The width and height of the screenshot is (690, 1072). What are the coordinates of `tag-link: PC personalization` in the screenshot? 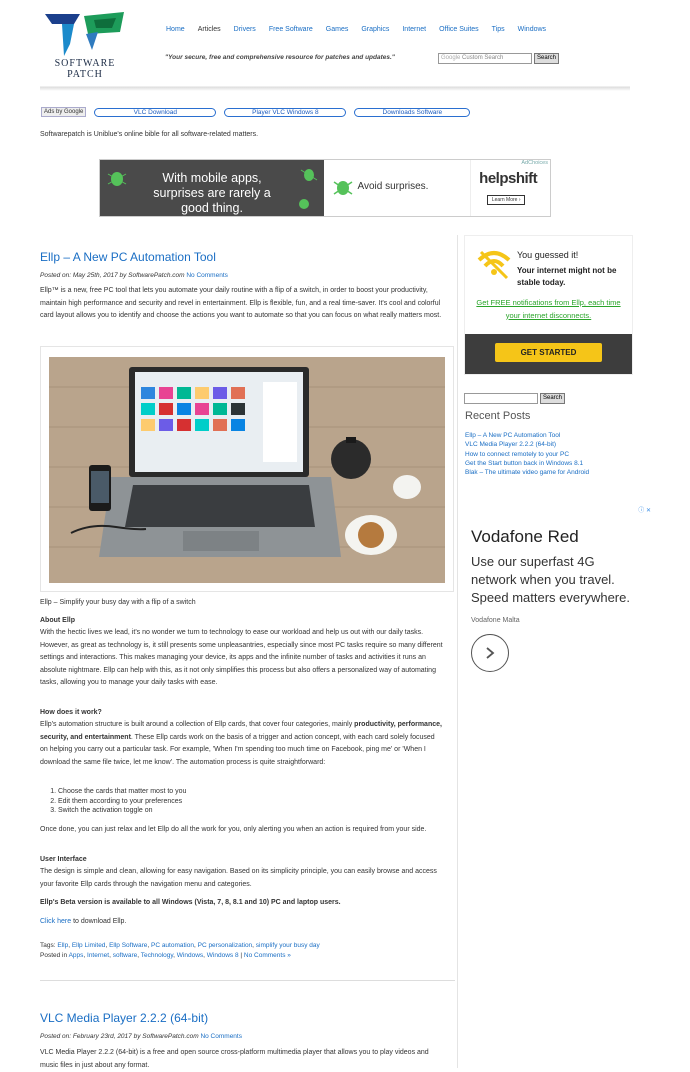 It's located at (225, 945).